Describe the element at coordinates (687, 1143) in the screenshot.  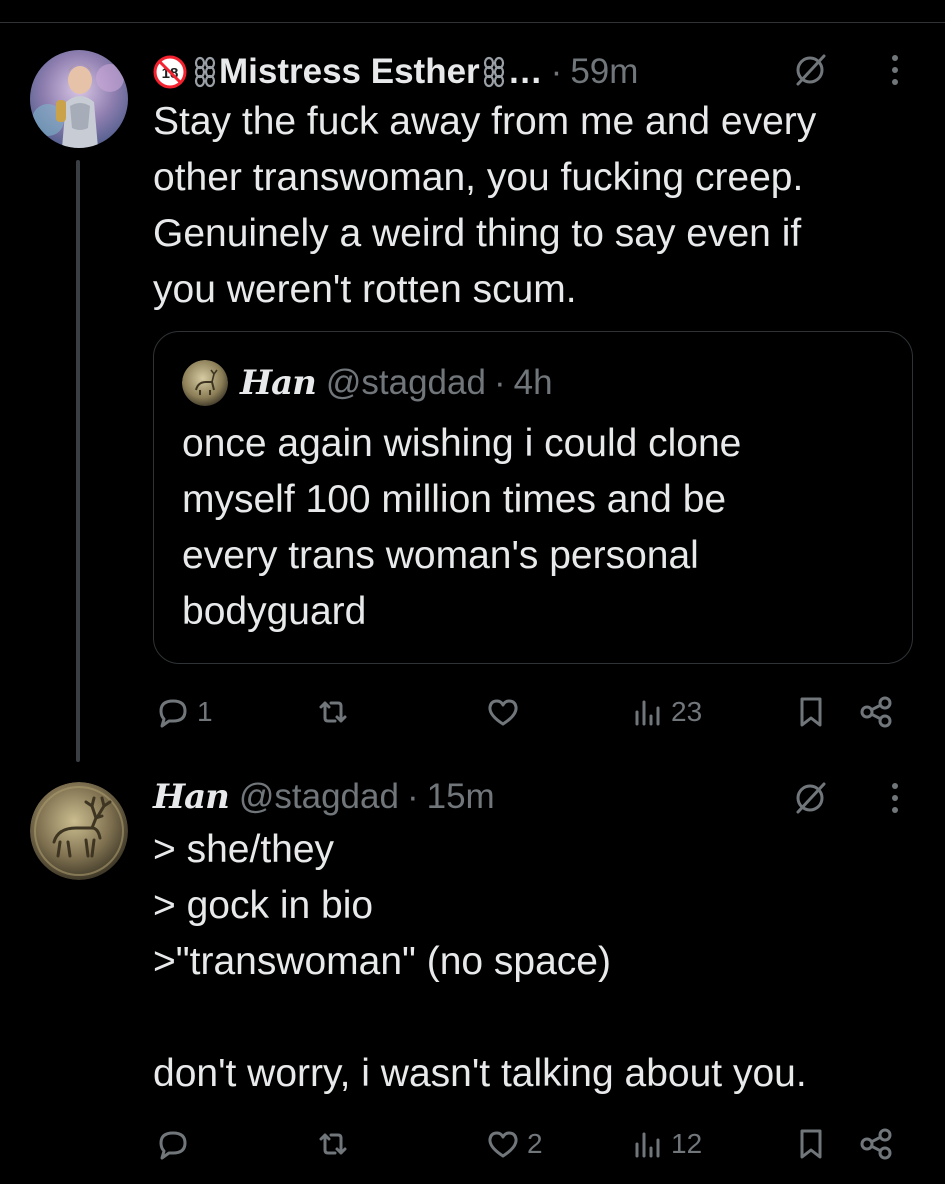
I see `views-count: 12` at that location.